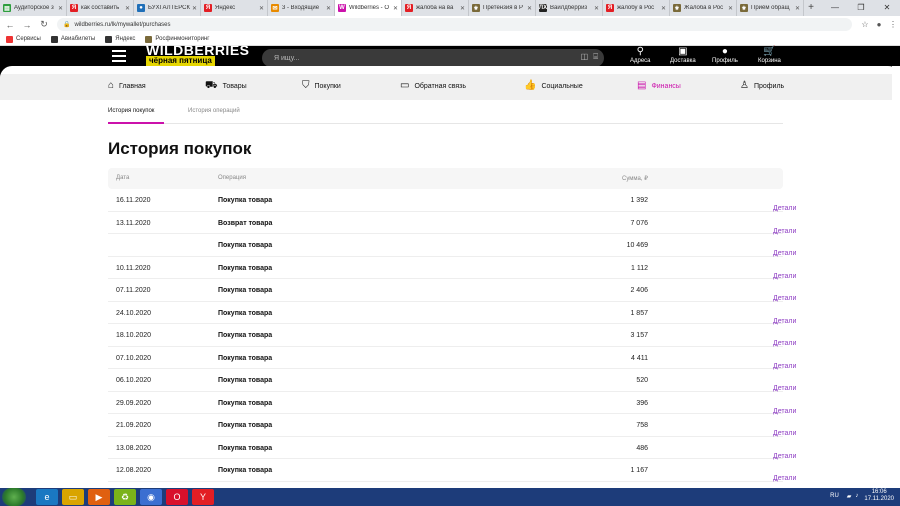 This screenshot has height=506, width=900. I want to click on bookmark-item: Сервисы, so click(23, 39).